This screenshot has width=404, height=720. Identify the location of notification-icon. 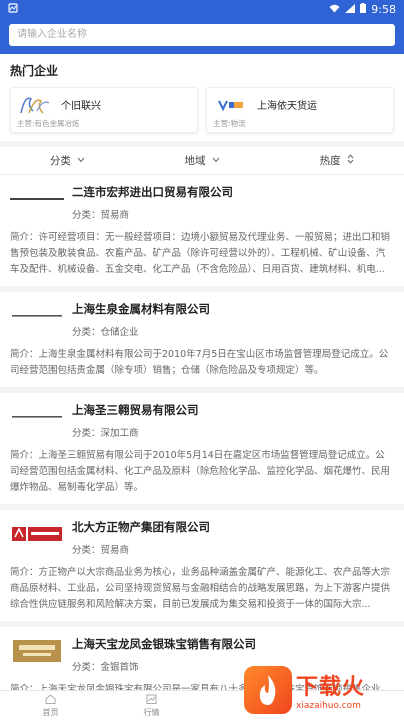
(13, 9).